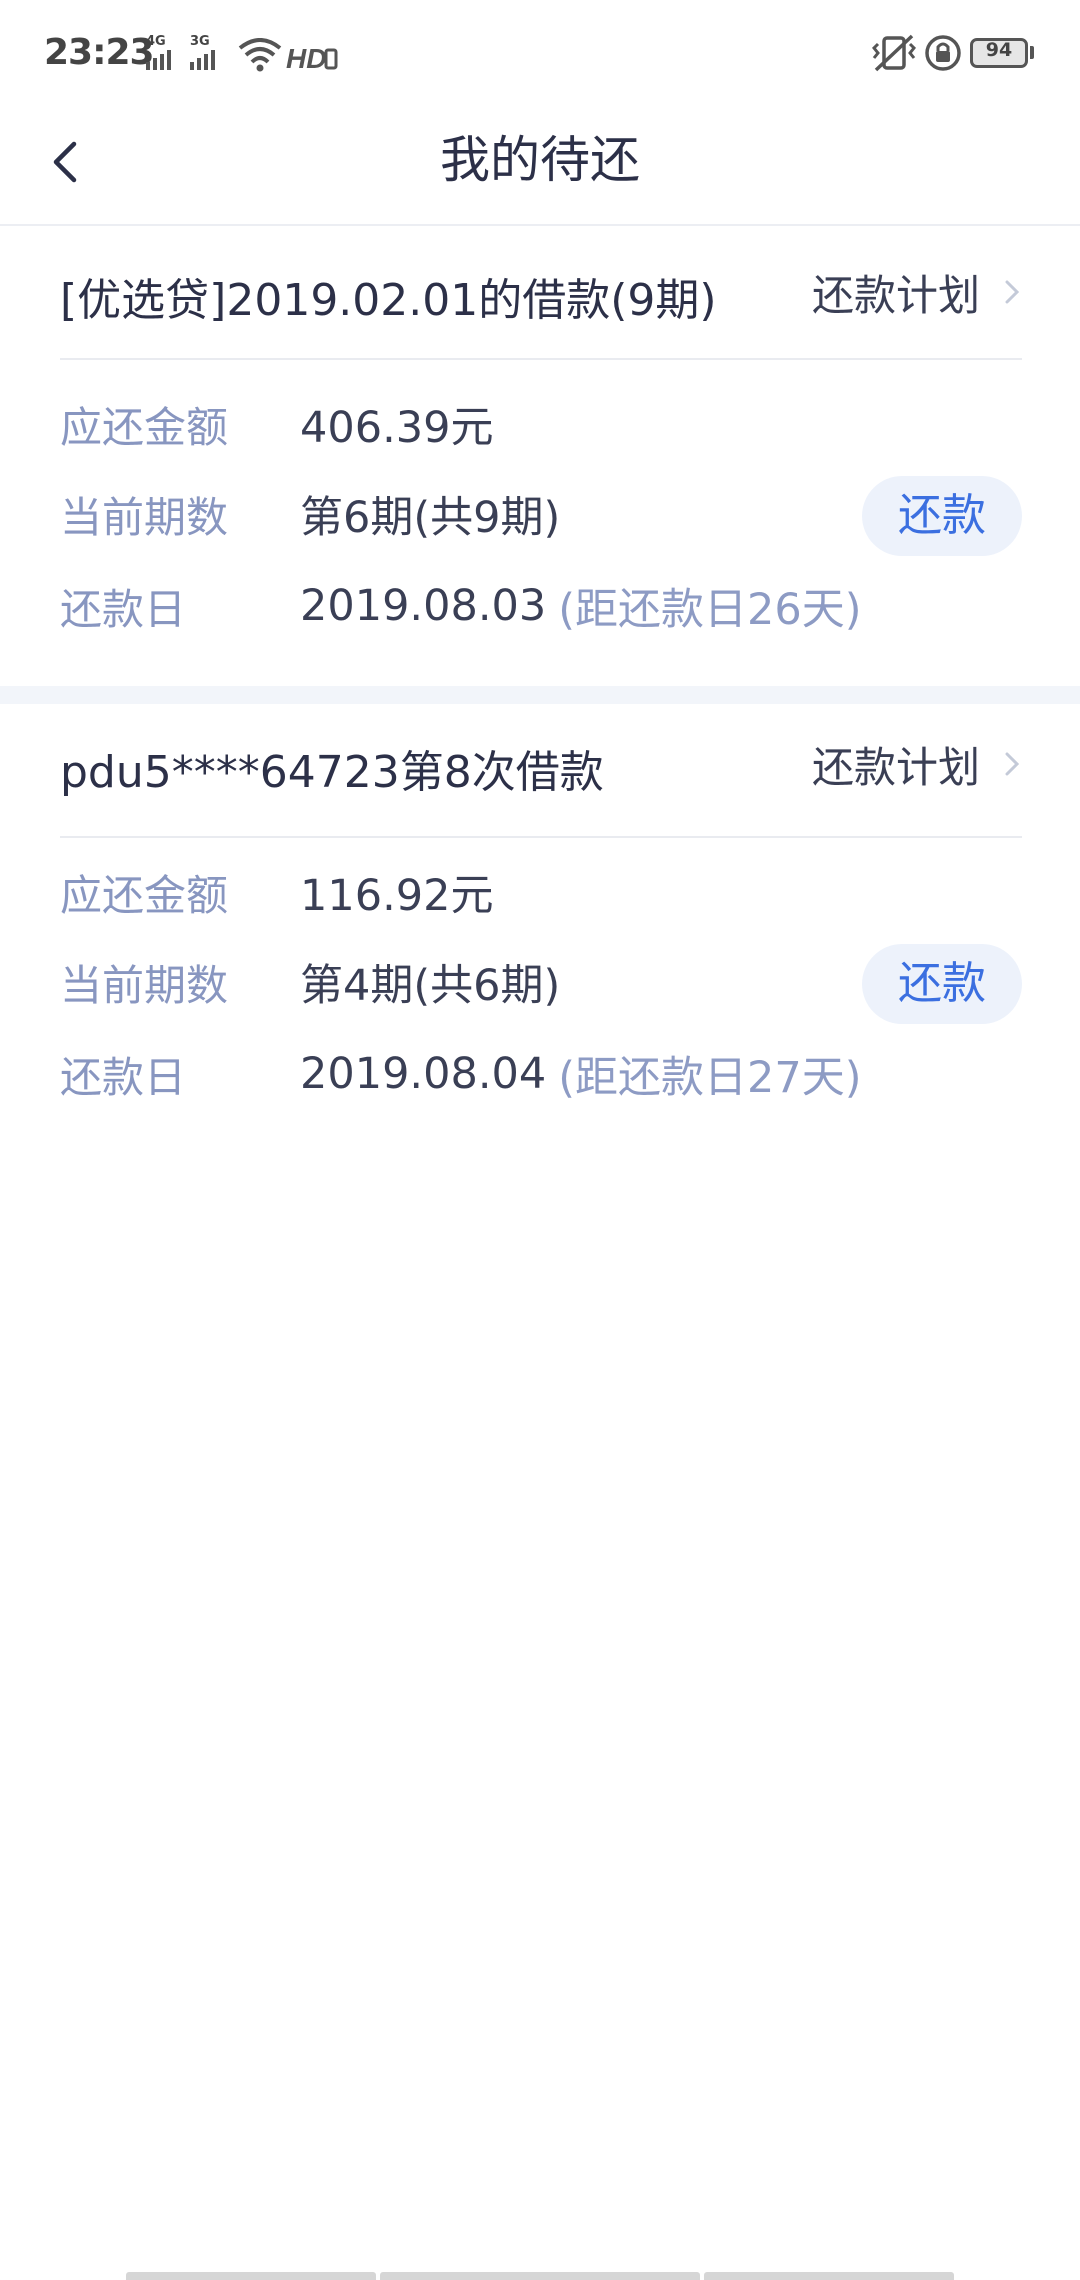 The width and height of the screenshot is (1080, 2280). Describe the element at coordinates (276, 424) in the screenshot. I see `amount-row: 应还金额 406.39元` at that location.